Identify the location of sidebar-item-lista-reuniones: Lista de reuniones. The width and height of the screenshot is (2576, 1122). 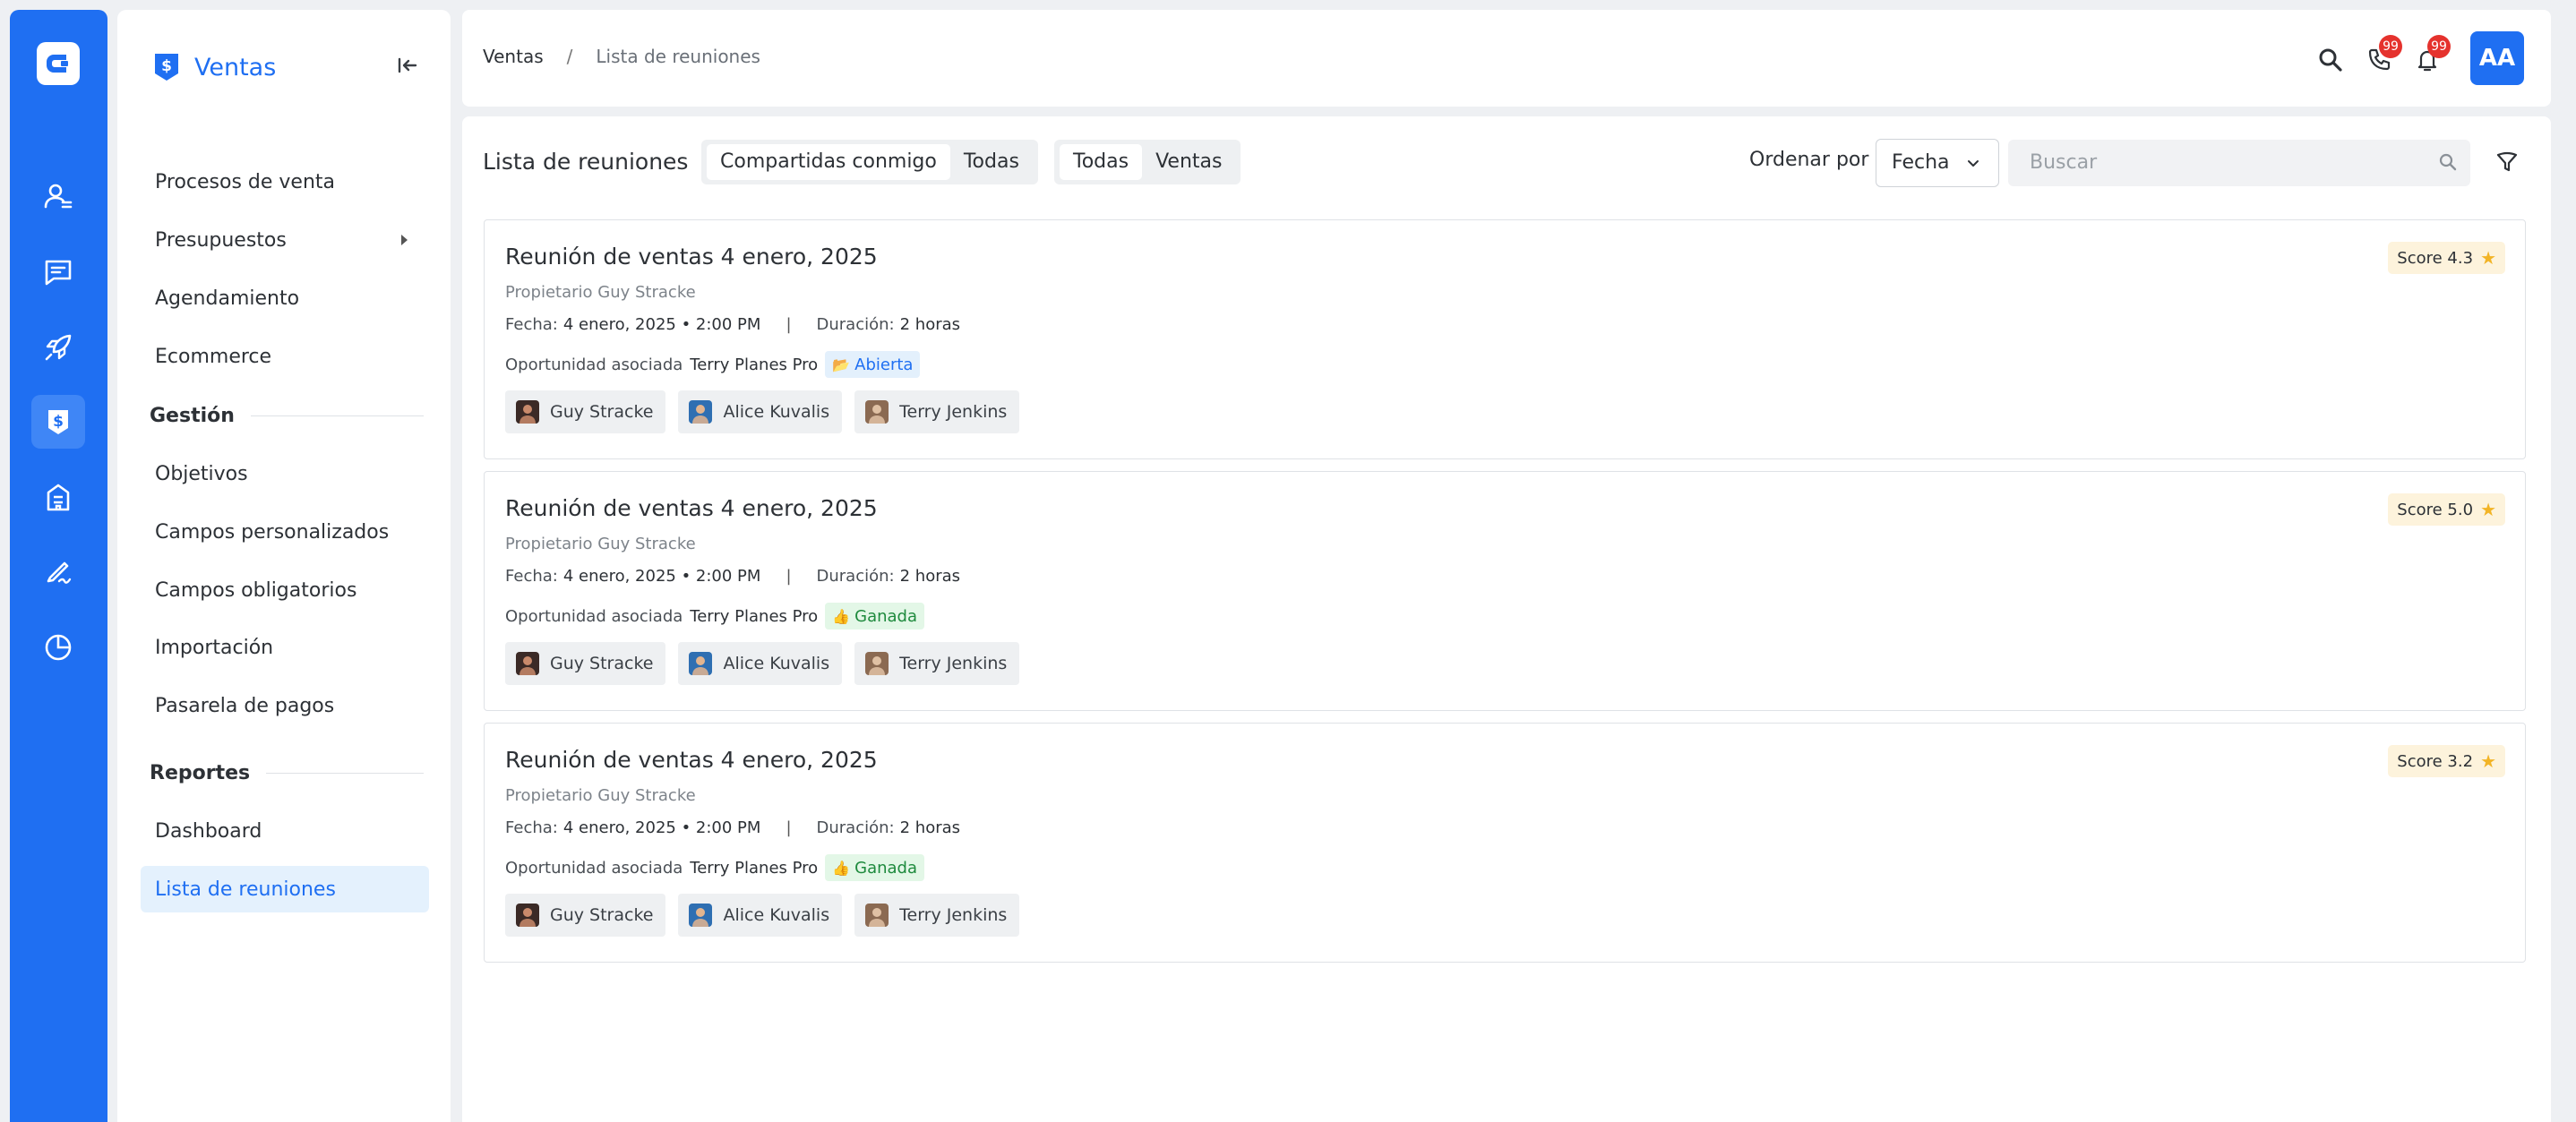
(285, 889).